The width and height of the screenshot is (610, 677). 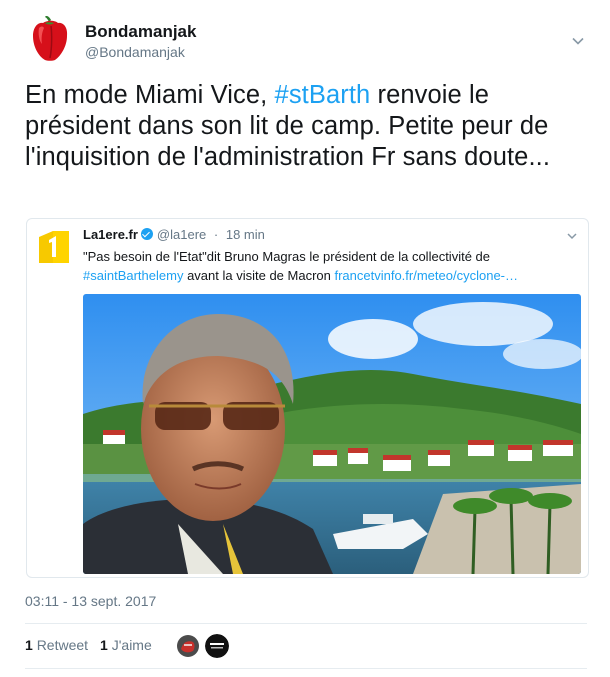 I want to click on la1ere-logo-icon, so click(x=54, y=246).